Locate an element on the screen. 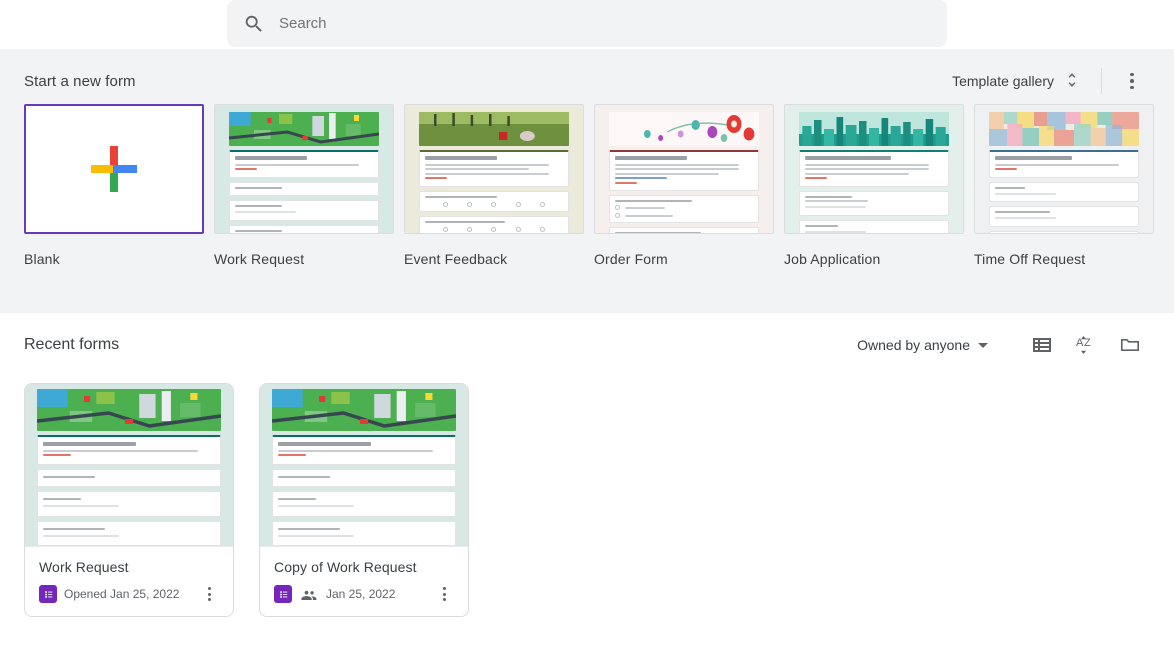 The height and width of the screenshot is (661, 1174). form-meta: Opened Jan 25, 2022 is located at coordinates (130, 594).